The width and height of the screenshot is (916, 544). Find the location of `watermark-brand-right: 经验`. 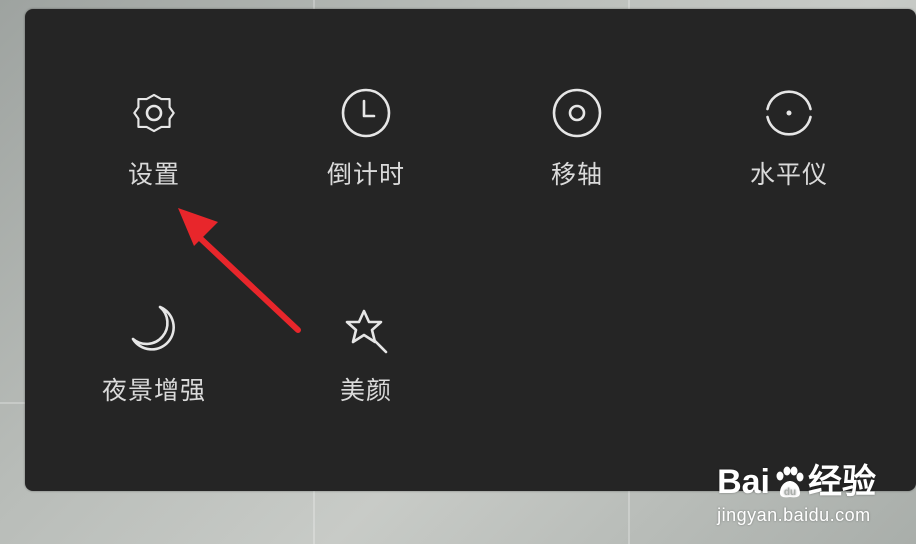

watermark-brand-right: 经验 is located at coordinates (842, 482).